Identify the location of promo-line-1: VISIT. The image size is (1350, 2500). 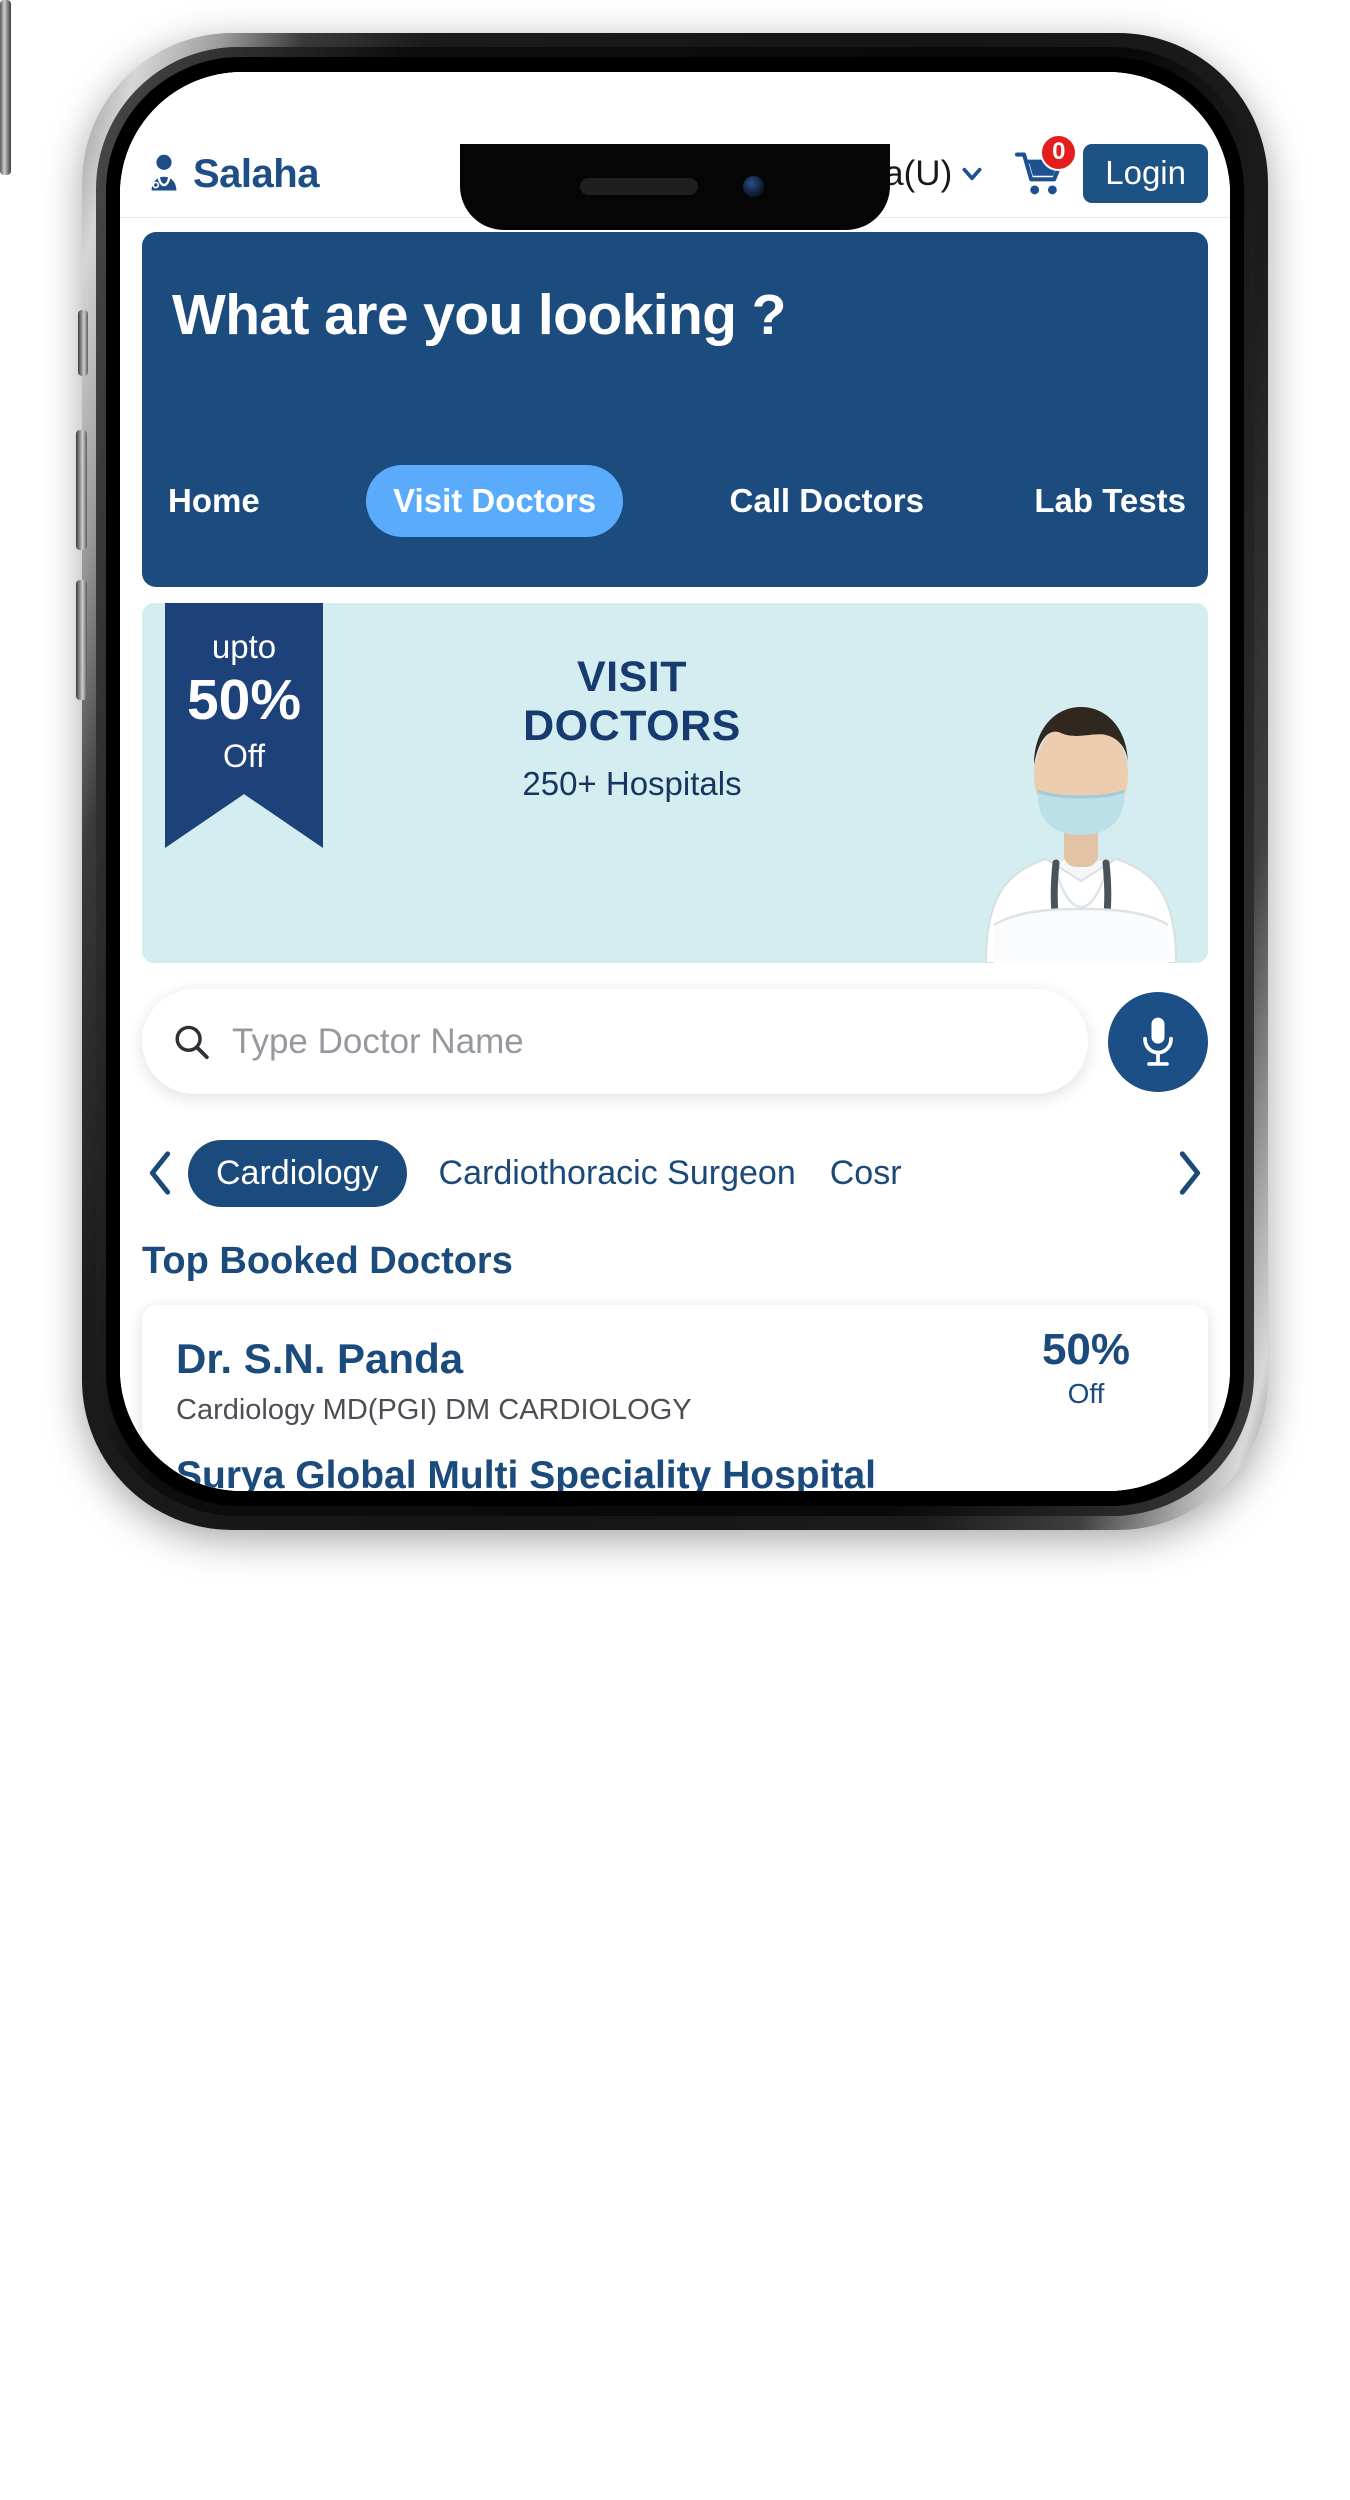
(632, 677).